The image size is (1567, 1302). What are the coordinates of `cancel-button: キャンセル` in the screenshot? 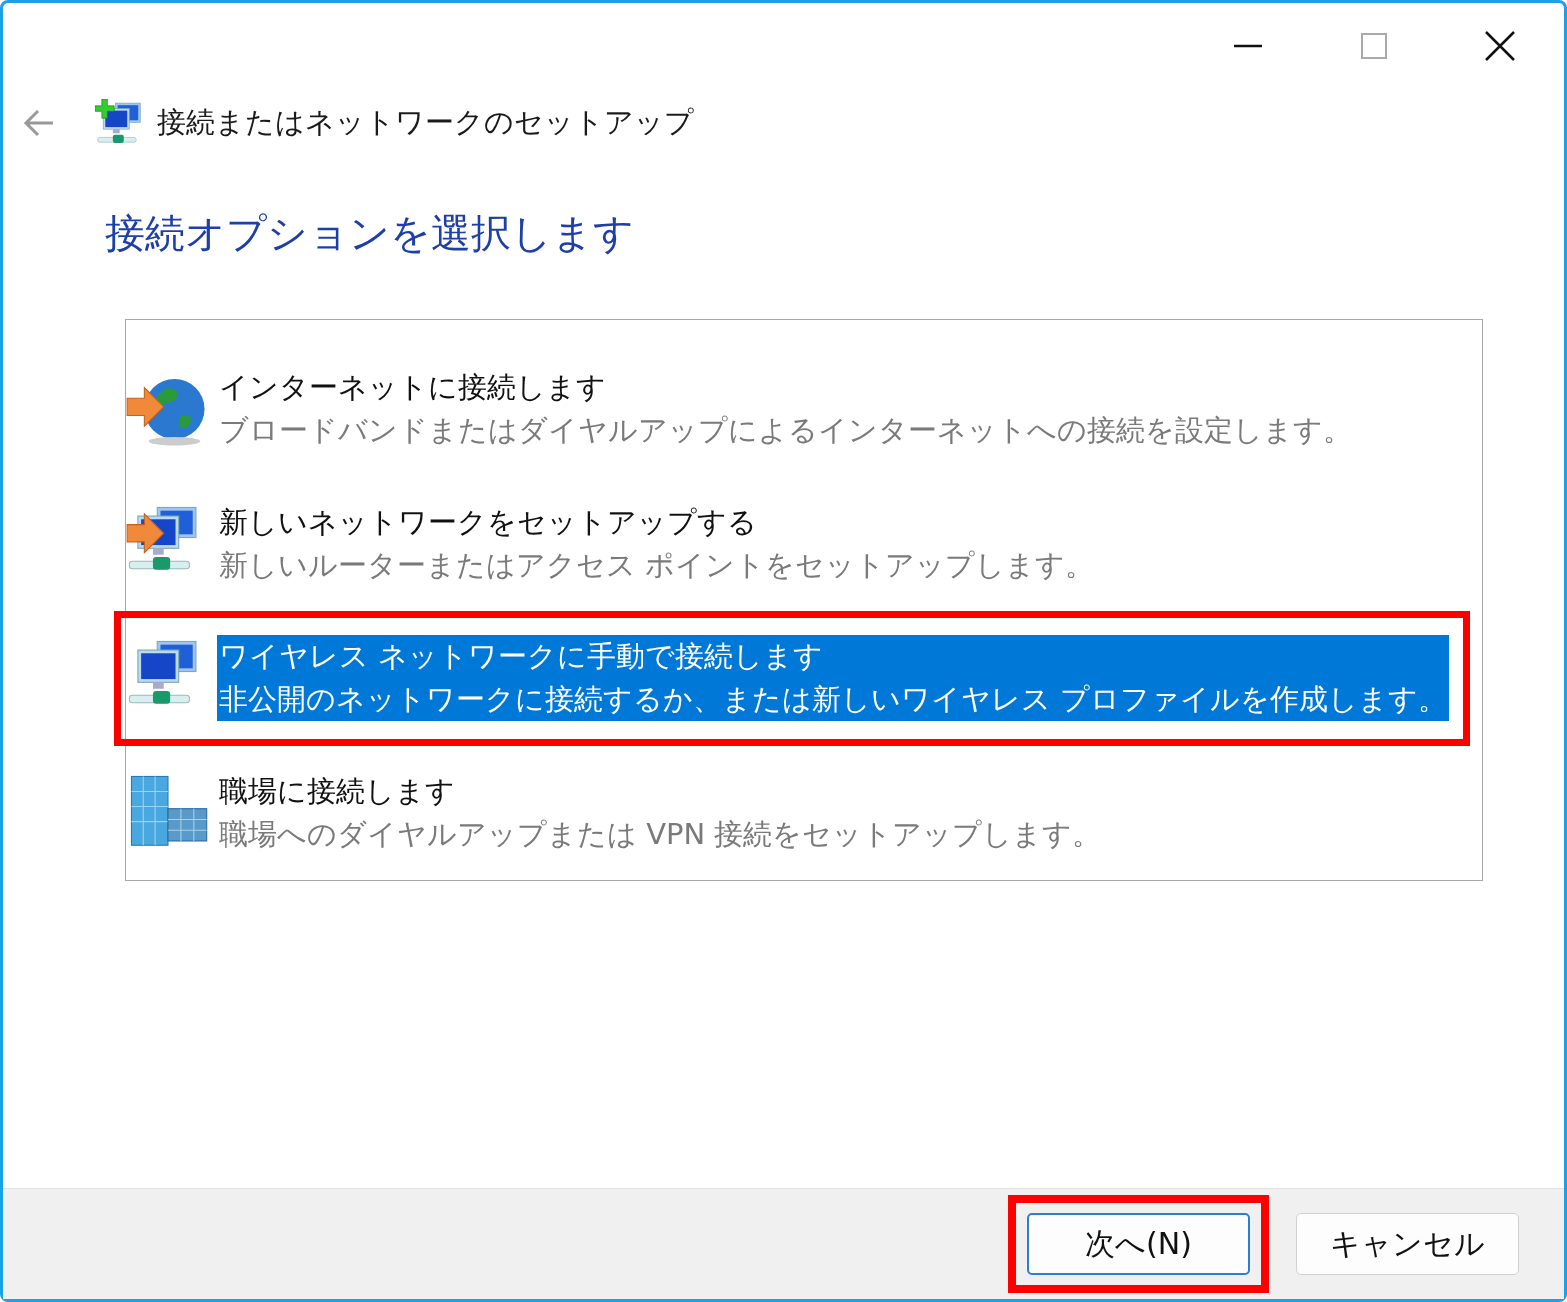 It's located at (1407, 1244).